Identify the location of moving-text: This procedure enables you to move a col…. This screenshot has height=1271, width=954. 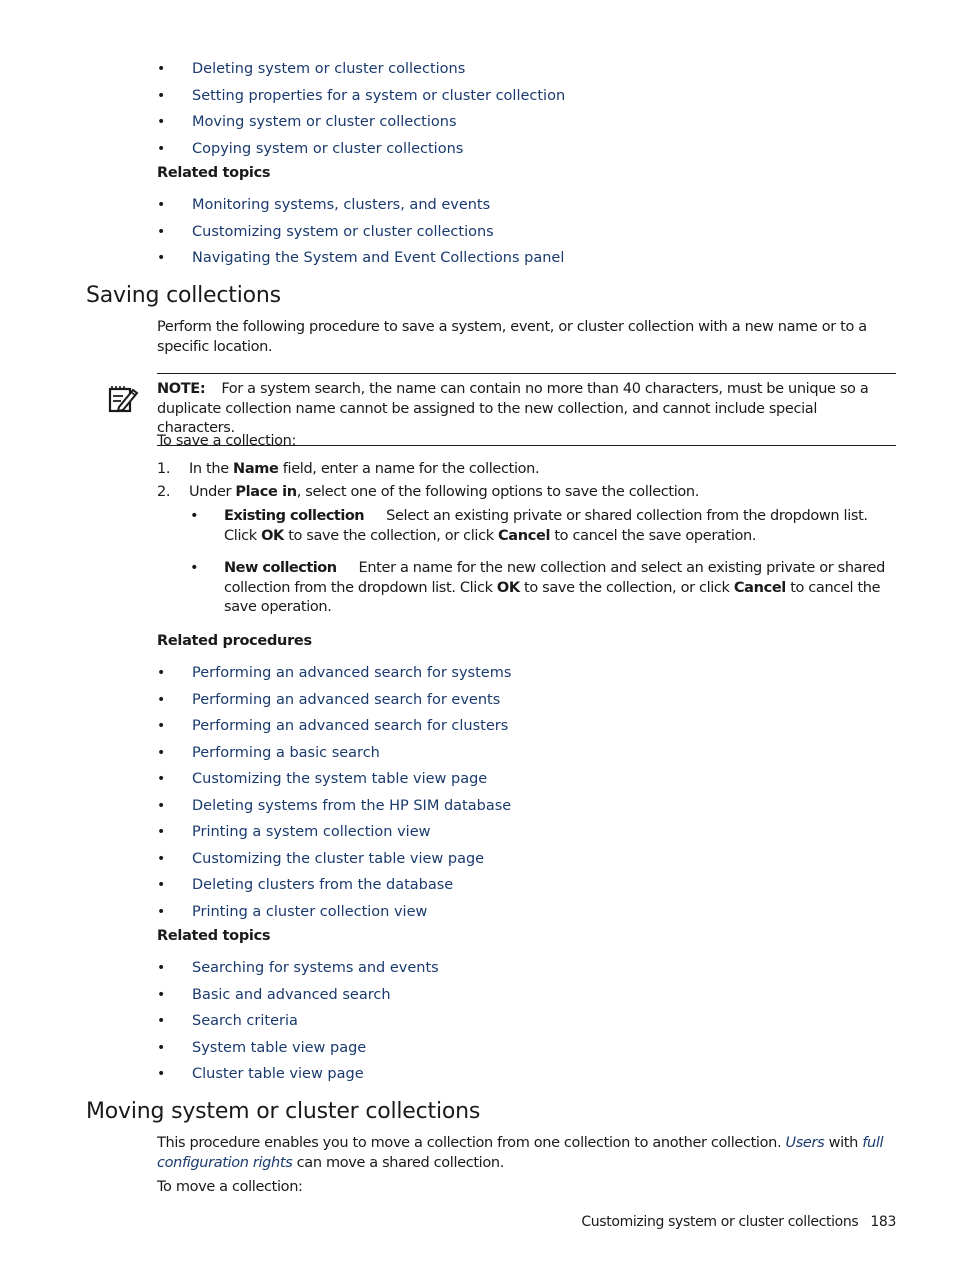
(471, 1143).